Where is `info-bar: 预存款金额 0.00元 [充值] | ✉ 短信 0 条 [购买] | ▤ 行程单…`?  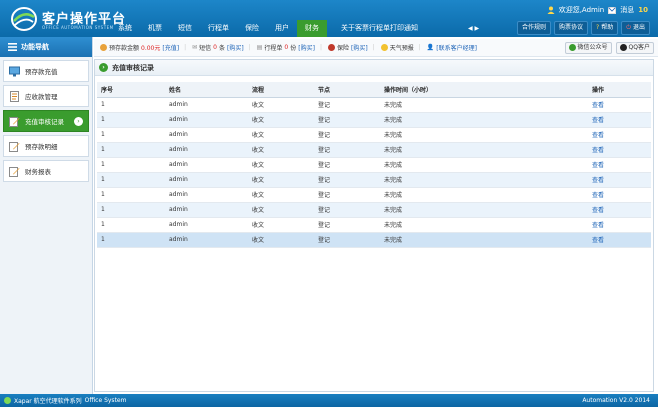 info-bar: 预存款金额 0.00元 [充值] | ✉ 短信 0 条 [购买] | ▤ 行程单… is located at coordinates (376, 48).